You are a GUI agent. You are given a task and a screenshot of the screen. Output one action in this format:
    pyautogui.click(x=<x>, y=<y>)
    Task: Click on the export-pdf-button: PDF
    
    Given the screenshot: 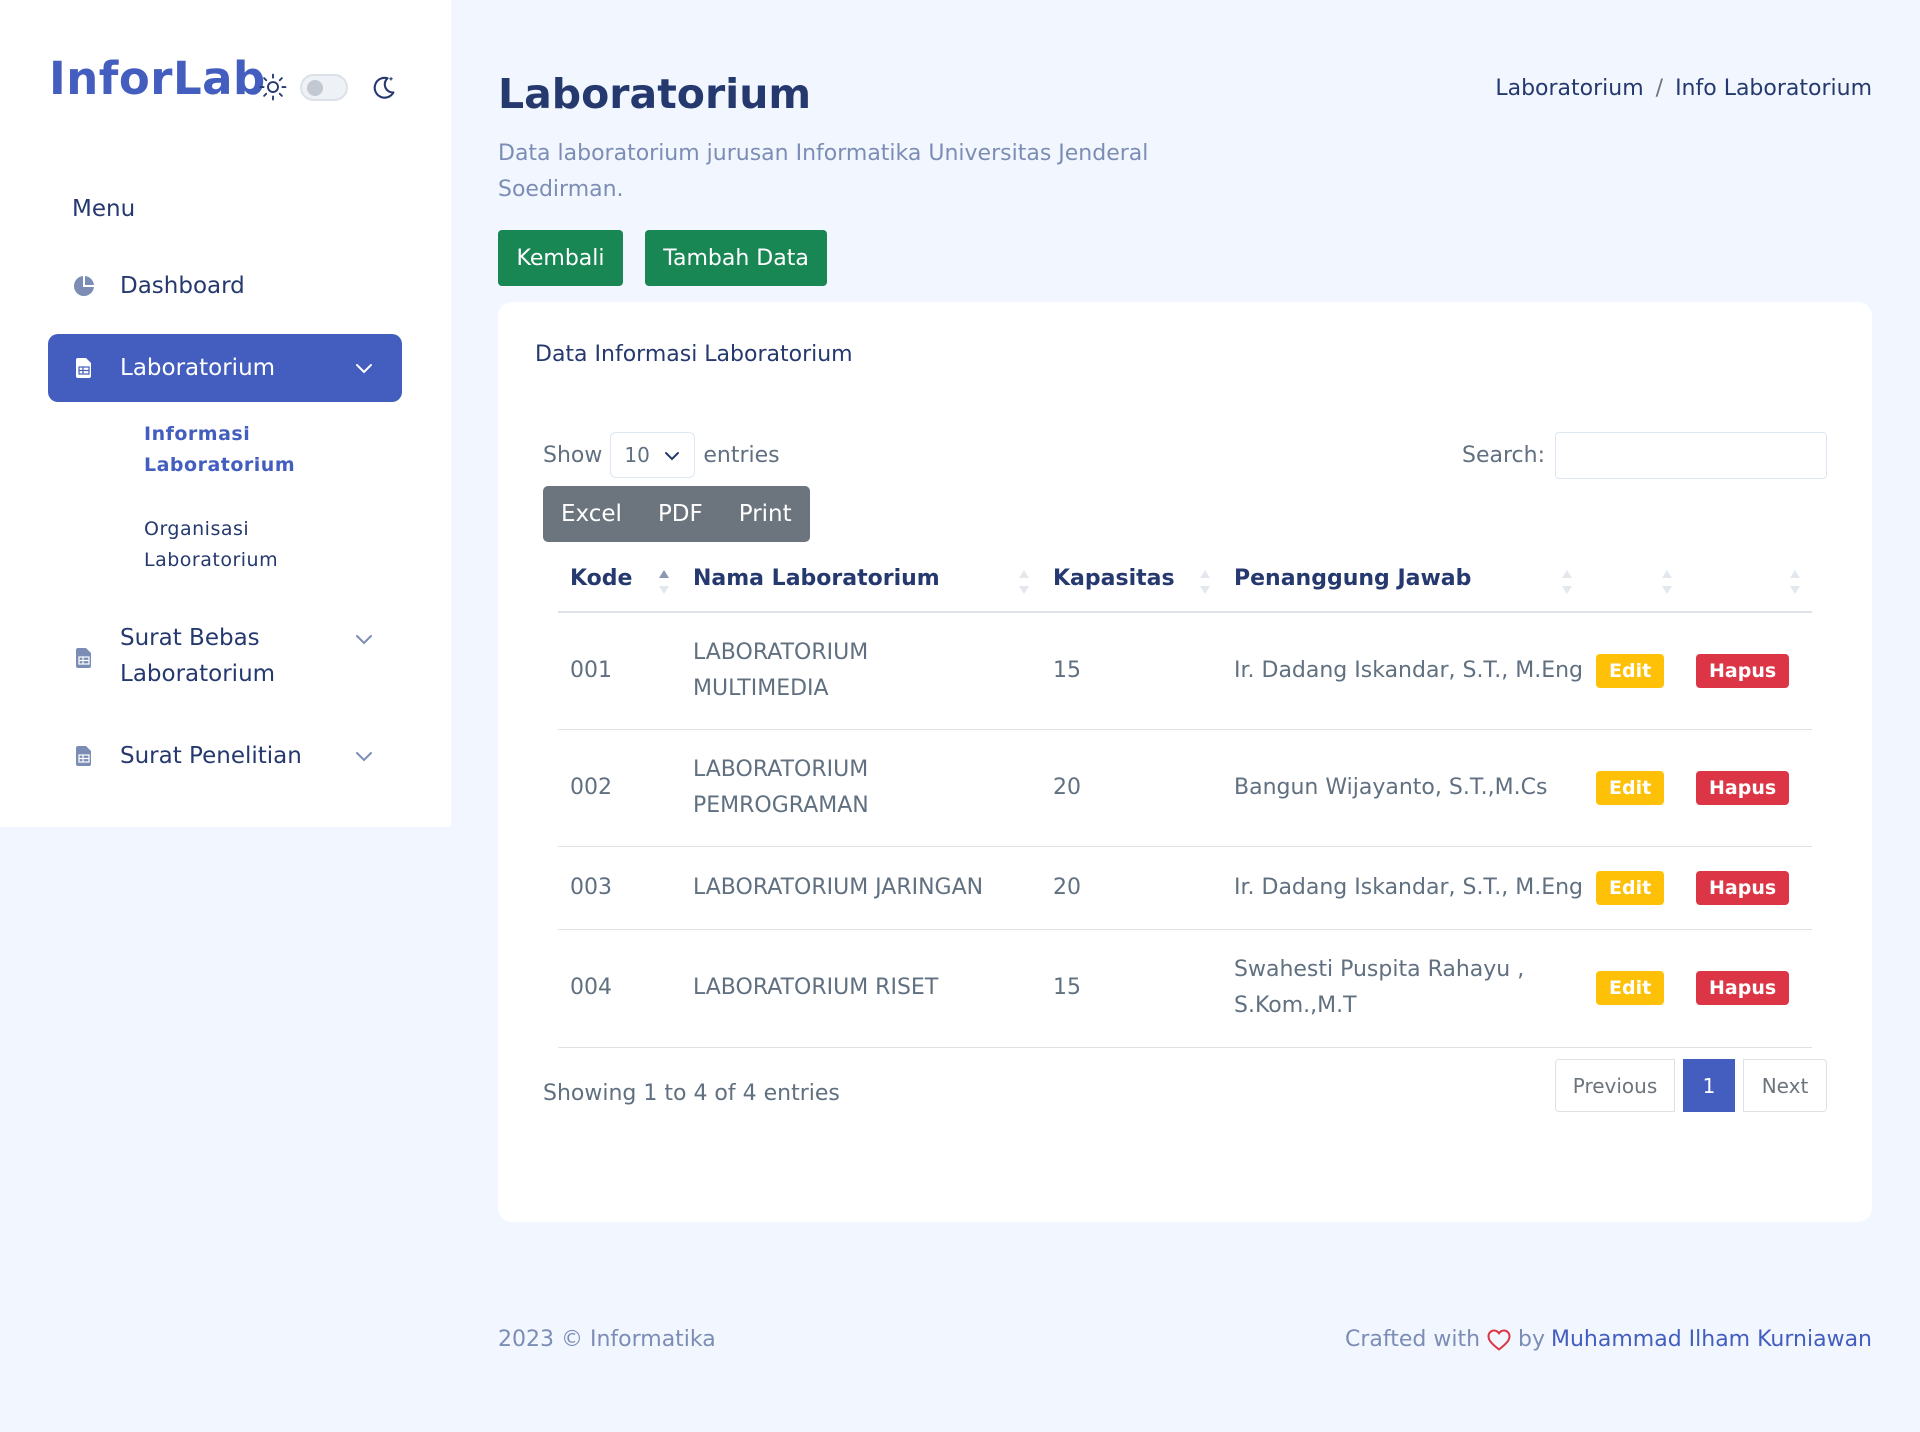 What is the action you would take?
    pyautogui.click(x=680, y=514)
    